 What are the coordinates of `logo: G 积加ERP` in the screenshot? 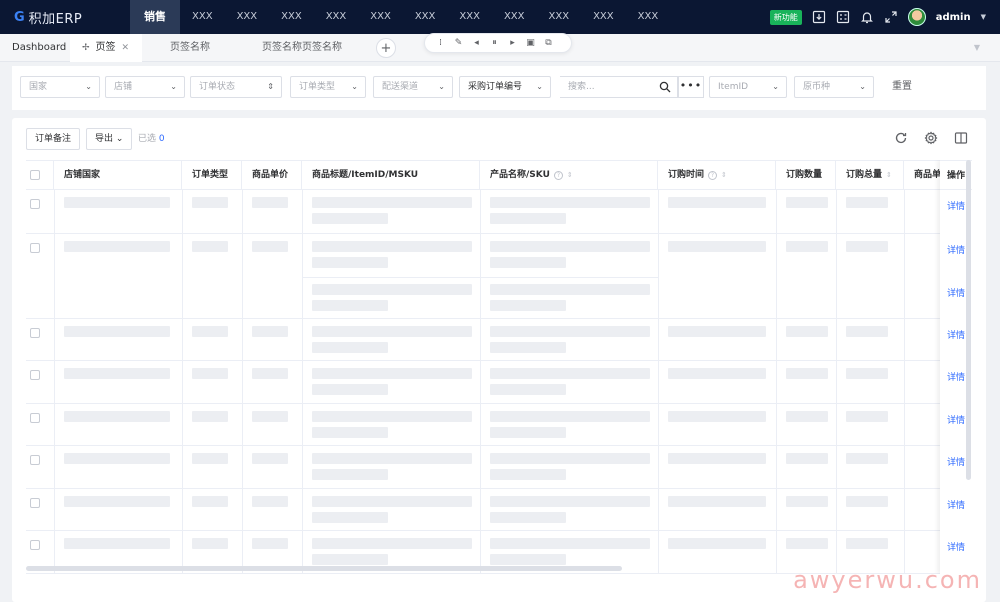 It's located at (65, 17).